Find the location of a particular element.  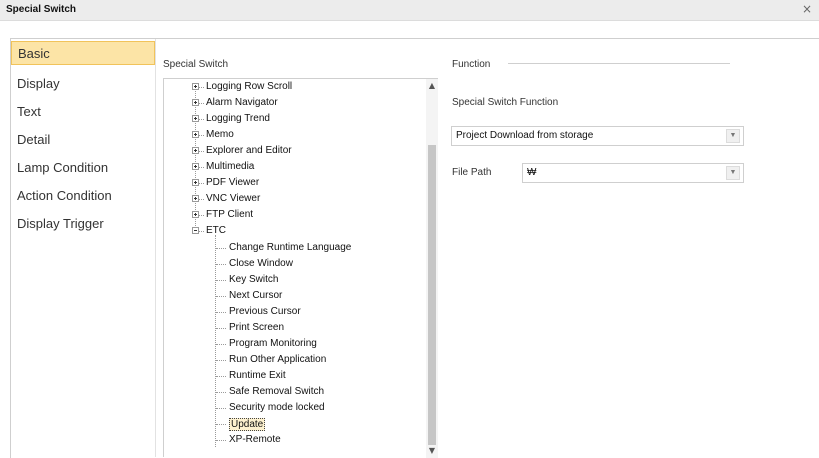

title-bar: Special Switch × is located at coordinates (409, 10).